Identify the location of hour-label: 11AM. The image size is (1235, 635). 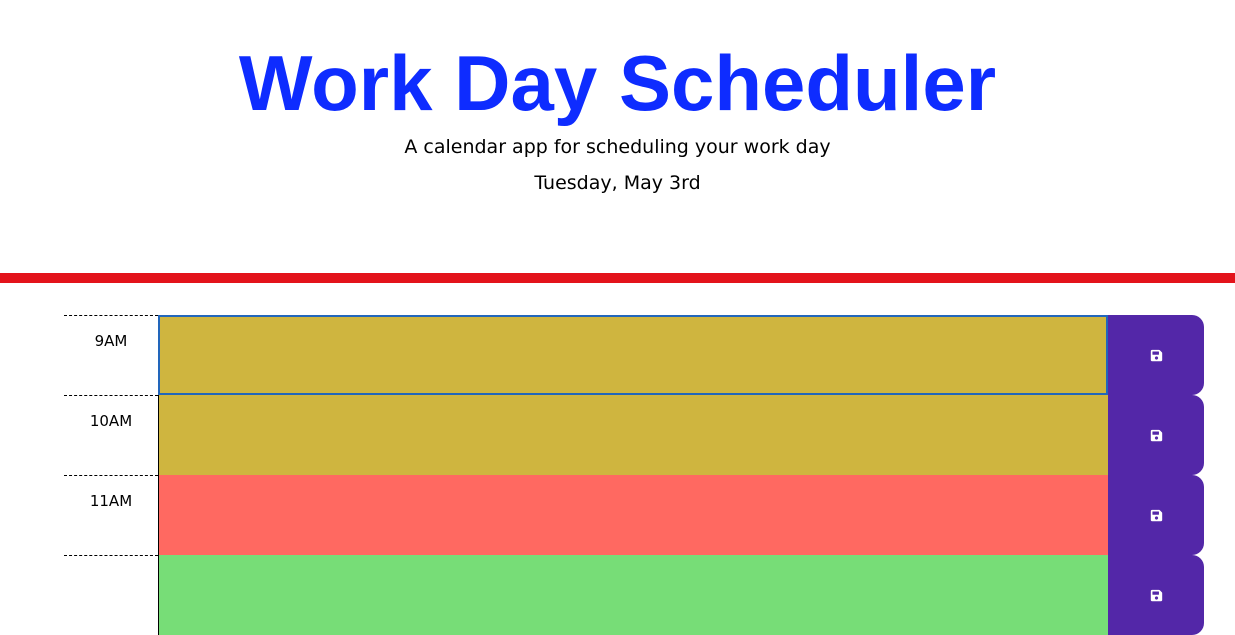
(111, 515).